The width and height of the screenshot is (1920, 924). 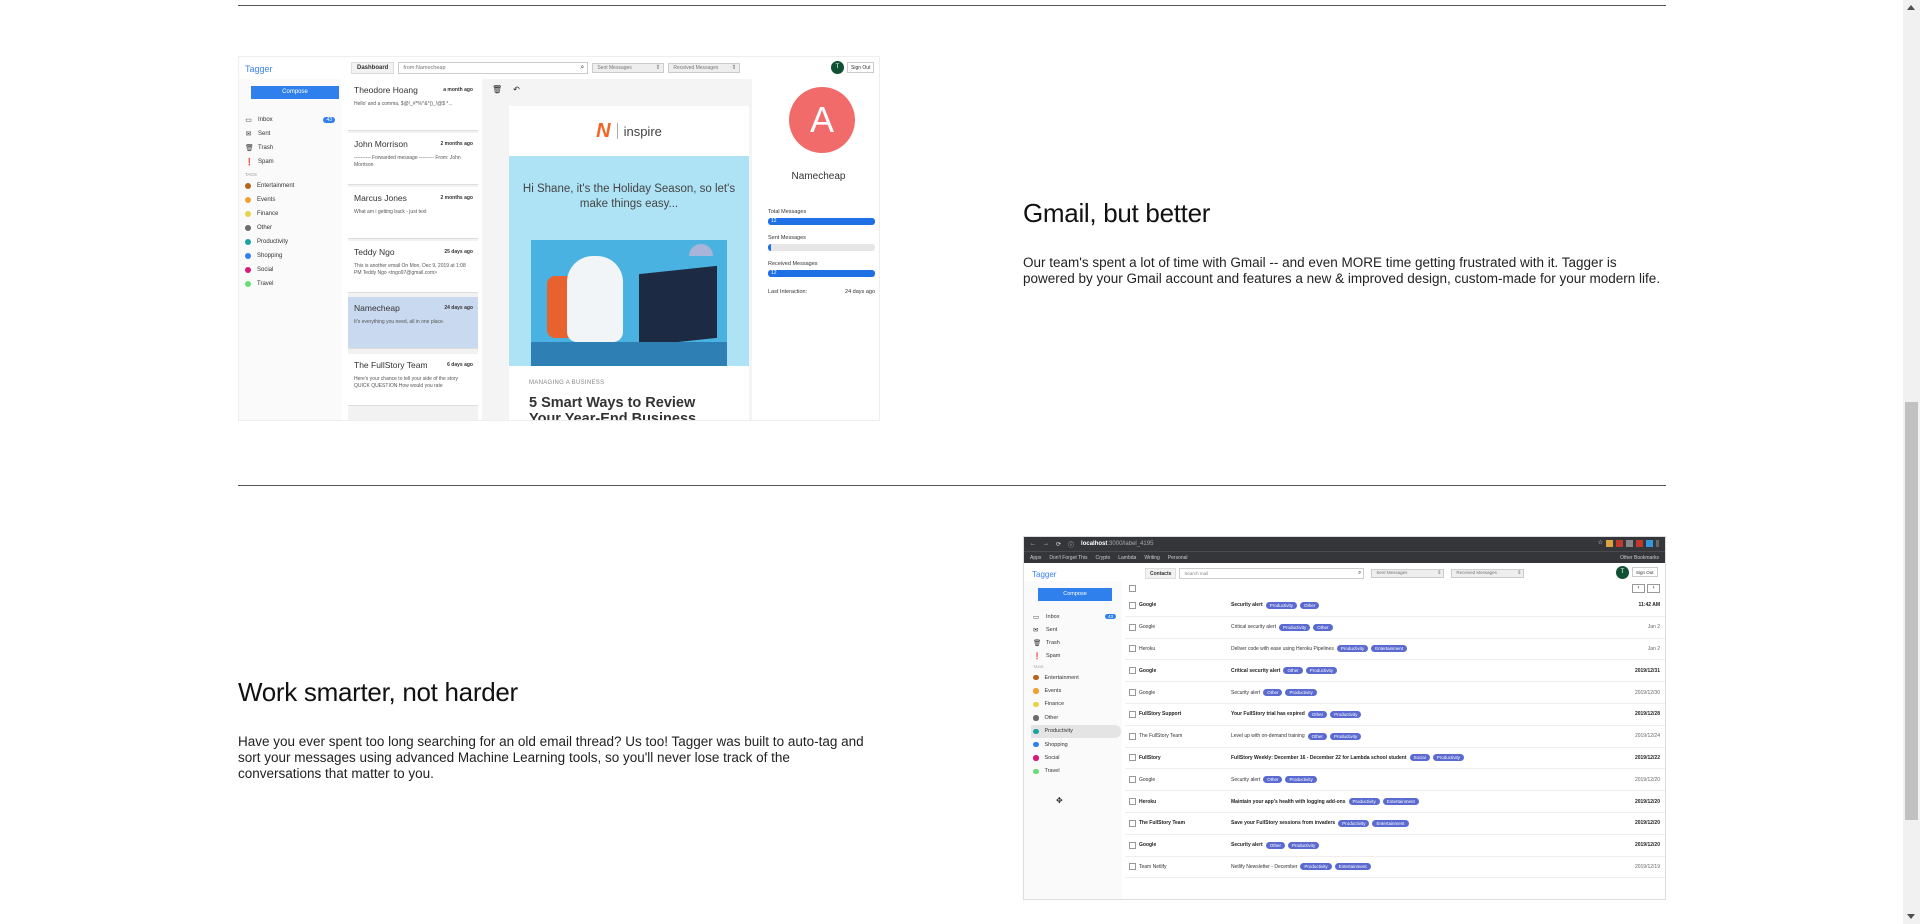 I want to click on bookmark-folder: Crypto, so click(x=1103, y=558).